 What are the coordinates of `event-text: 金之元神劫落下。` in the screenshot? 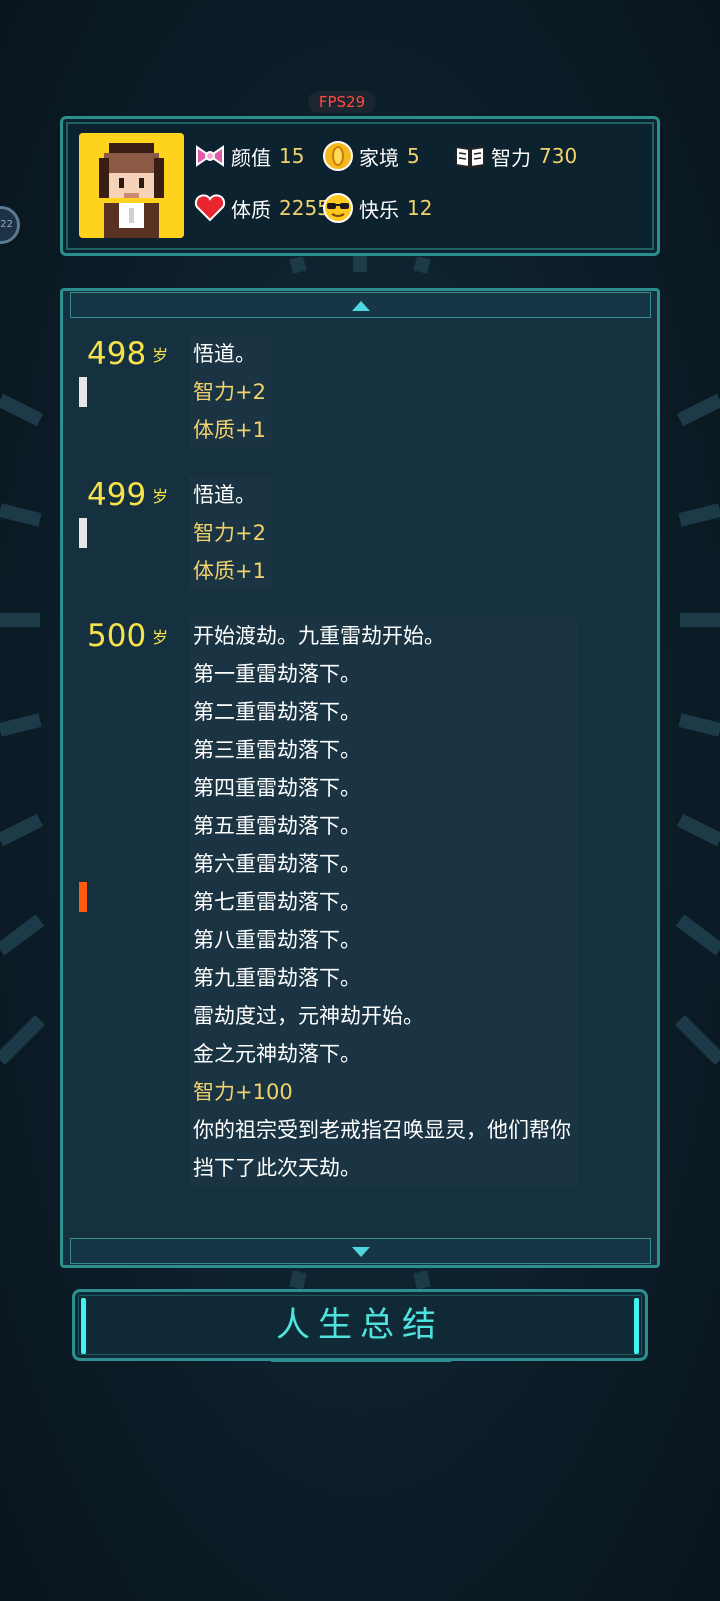 It's located at (383, 1054).